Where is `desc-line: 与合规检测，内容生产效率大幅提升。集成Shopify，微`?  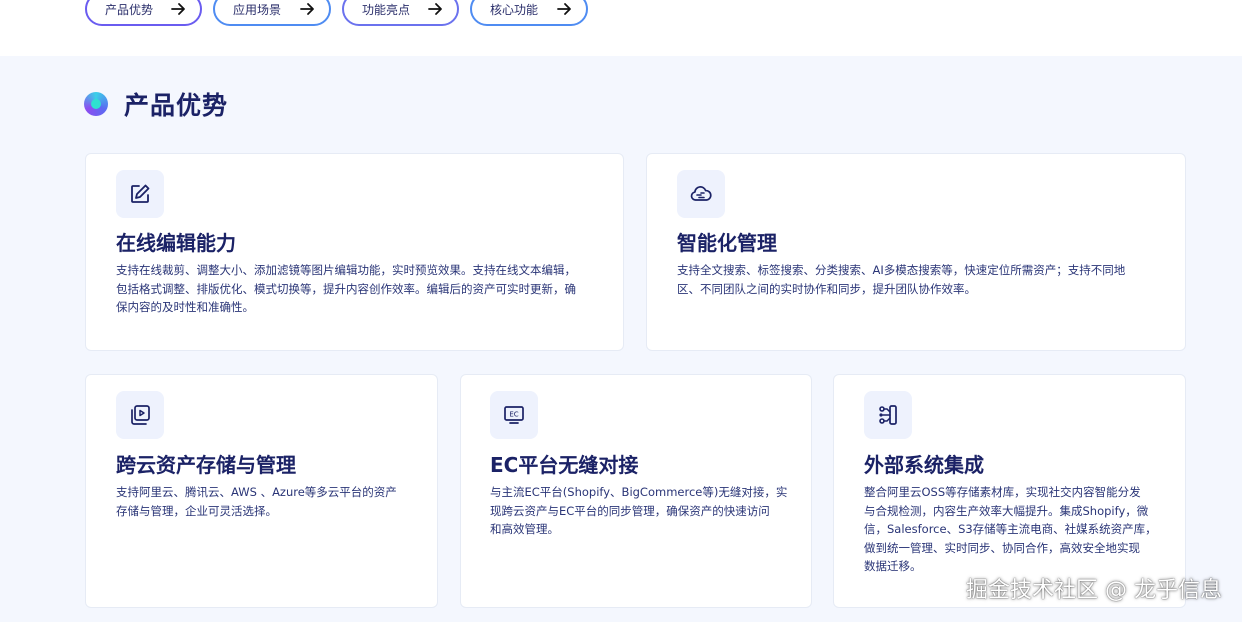 desc-line: 与合规检测，内容生产效率大幅提升。集成Shopify，微 is located at coordinates (1006, 510).